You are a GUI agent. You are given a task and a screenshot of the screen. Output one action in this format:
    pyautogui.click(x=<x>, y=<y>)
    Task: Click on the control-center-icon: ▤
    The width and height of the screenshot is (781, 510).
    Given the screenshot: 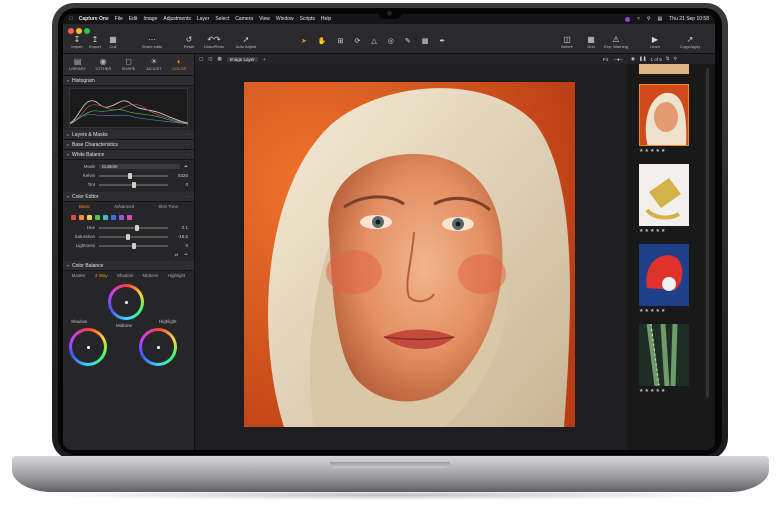 What is the action you would take?
    pyautogui.click(x=660, y=19)
    